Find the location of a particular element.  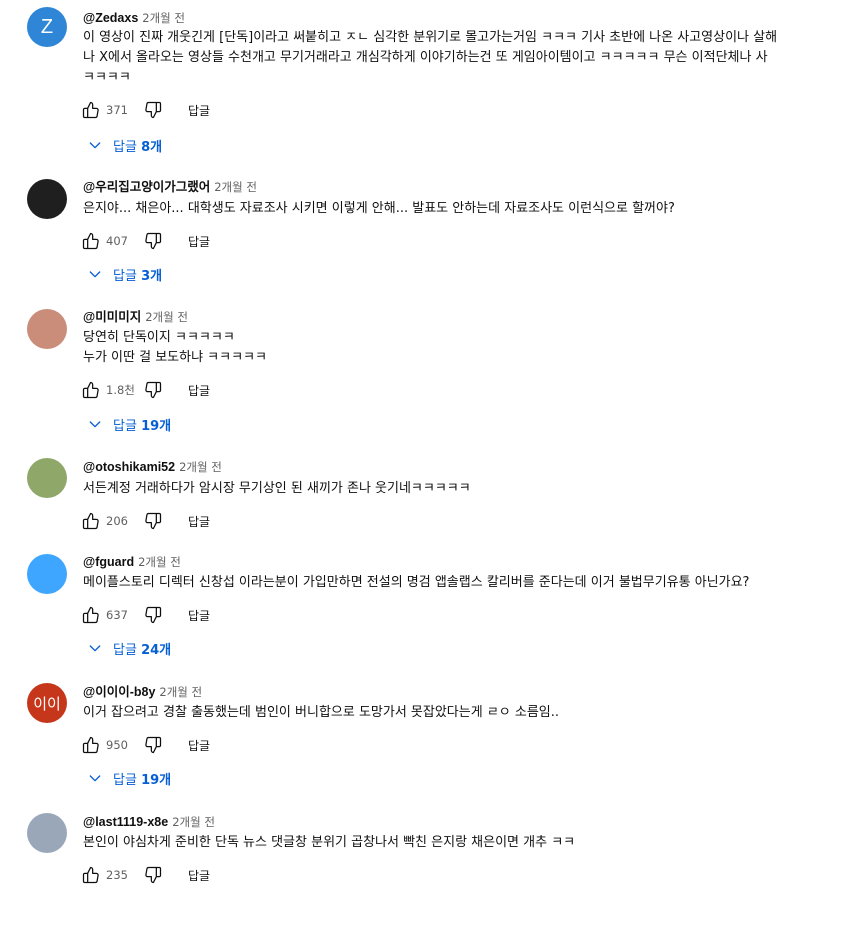

comment-header: @otoshikami52 2개월 전 is located at coordinates (152, 467).